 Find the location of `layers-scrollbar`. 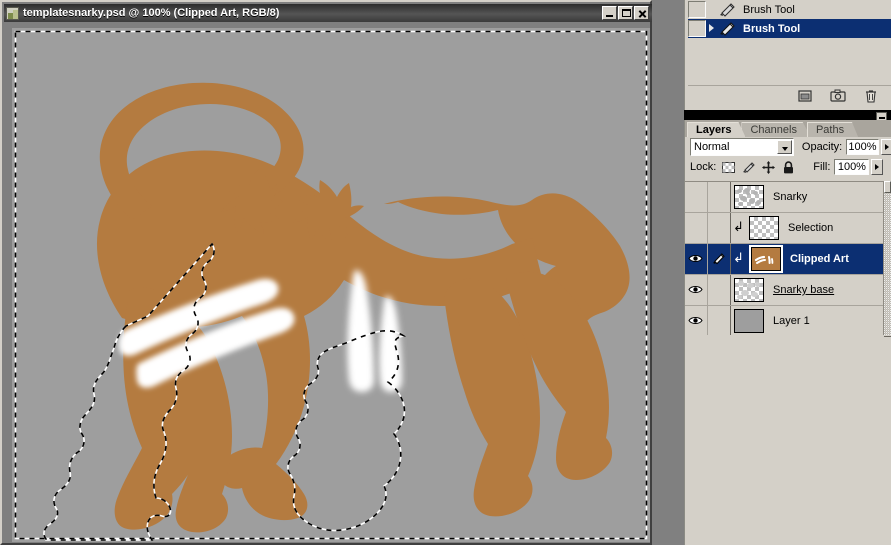

layers-scrollbar is located at coordinates (887, 258).